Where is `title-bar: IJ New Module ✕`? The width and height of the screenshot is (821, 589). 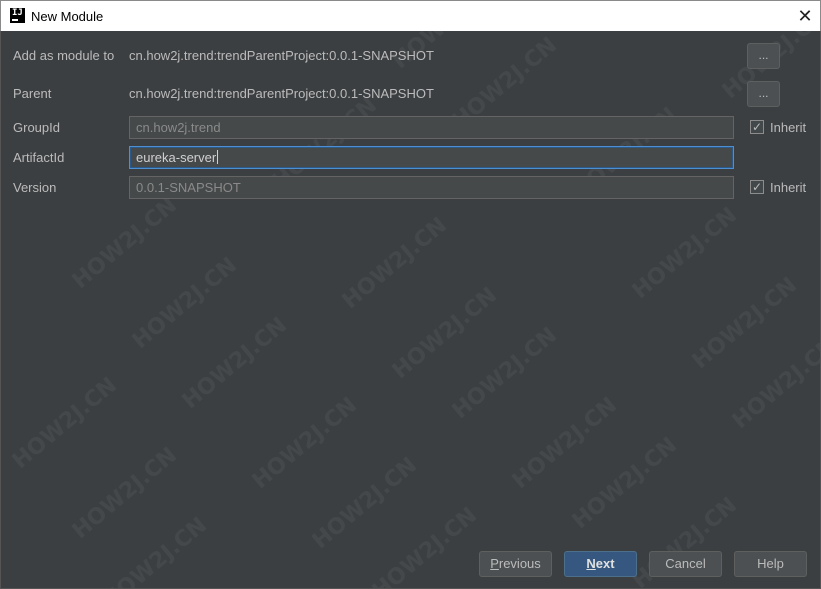
title-bar: IJ New Module ✕ is located at coordinates (410, 15).